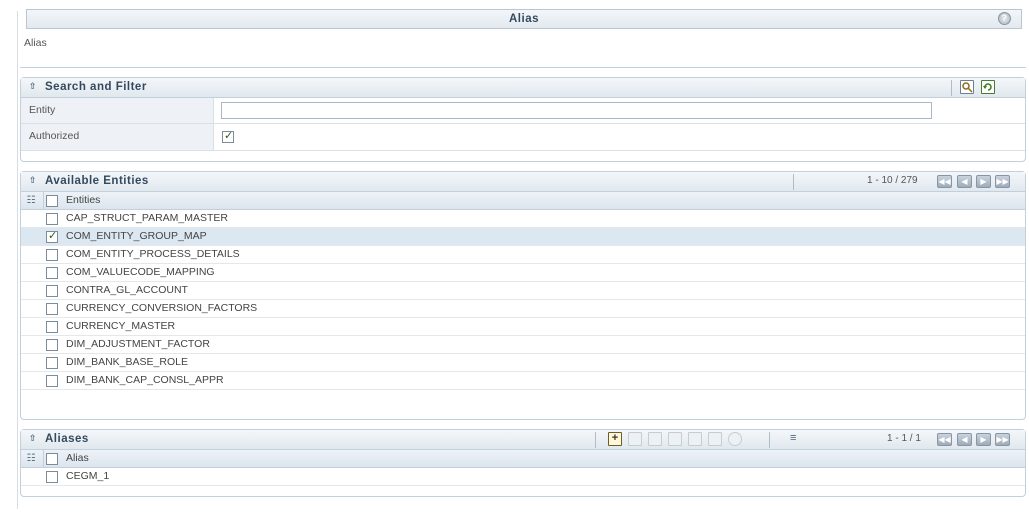 This screenshot has height=514, width=1029. What do you see at coordinates (138, 344) in the screenshot?
I see `row-label: DIM_ADJUSTMENT_FACTOR` at bounding box center [138, 344].